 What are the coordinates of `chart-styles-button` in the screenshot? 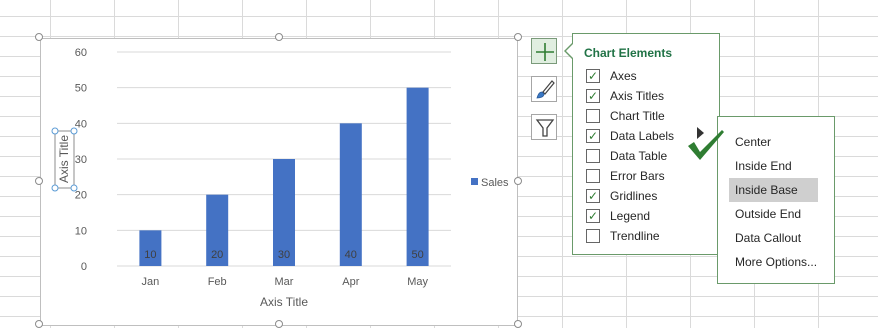 It's located at (544, 89).